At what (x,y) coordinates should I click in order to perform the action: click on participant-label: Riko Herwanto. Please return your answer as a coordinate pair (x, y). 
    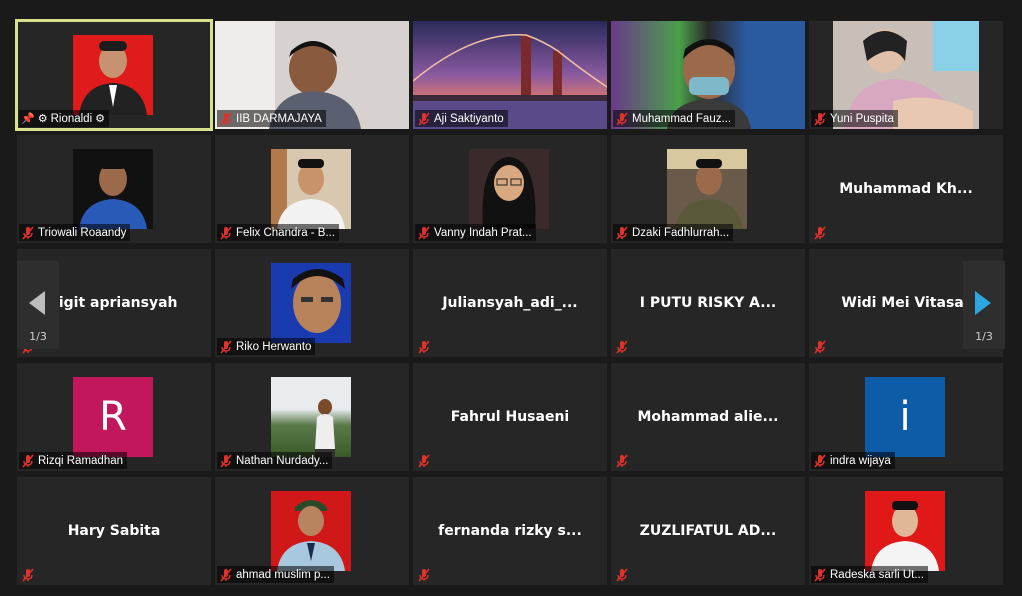
    Looking at the image, I should click on (266, 346).